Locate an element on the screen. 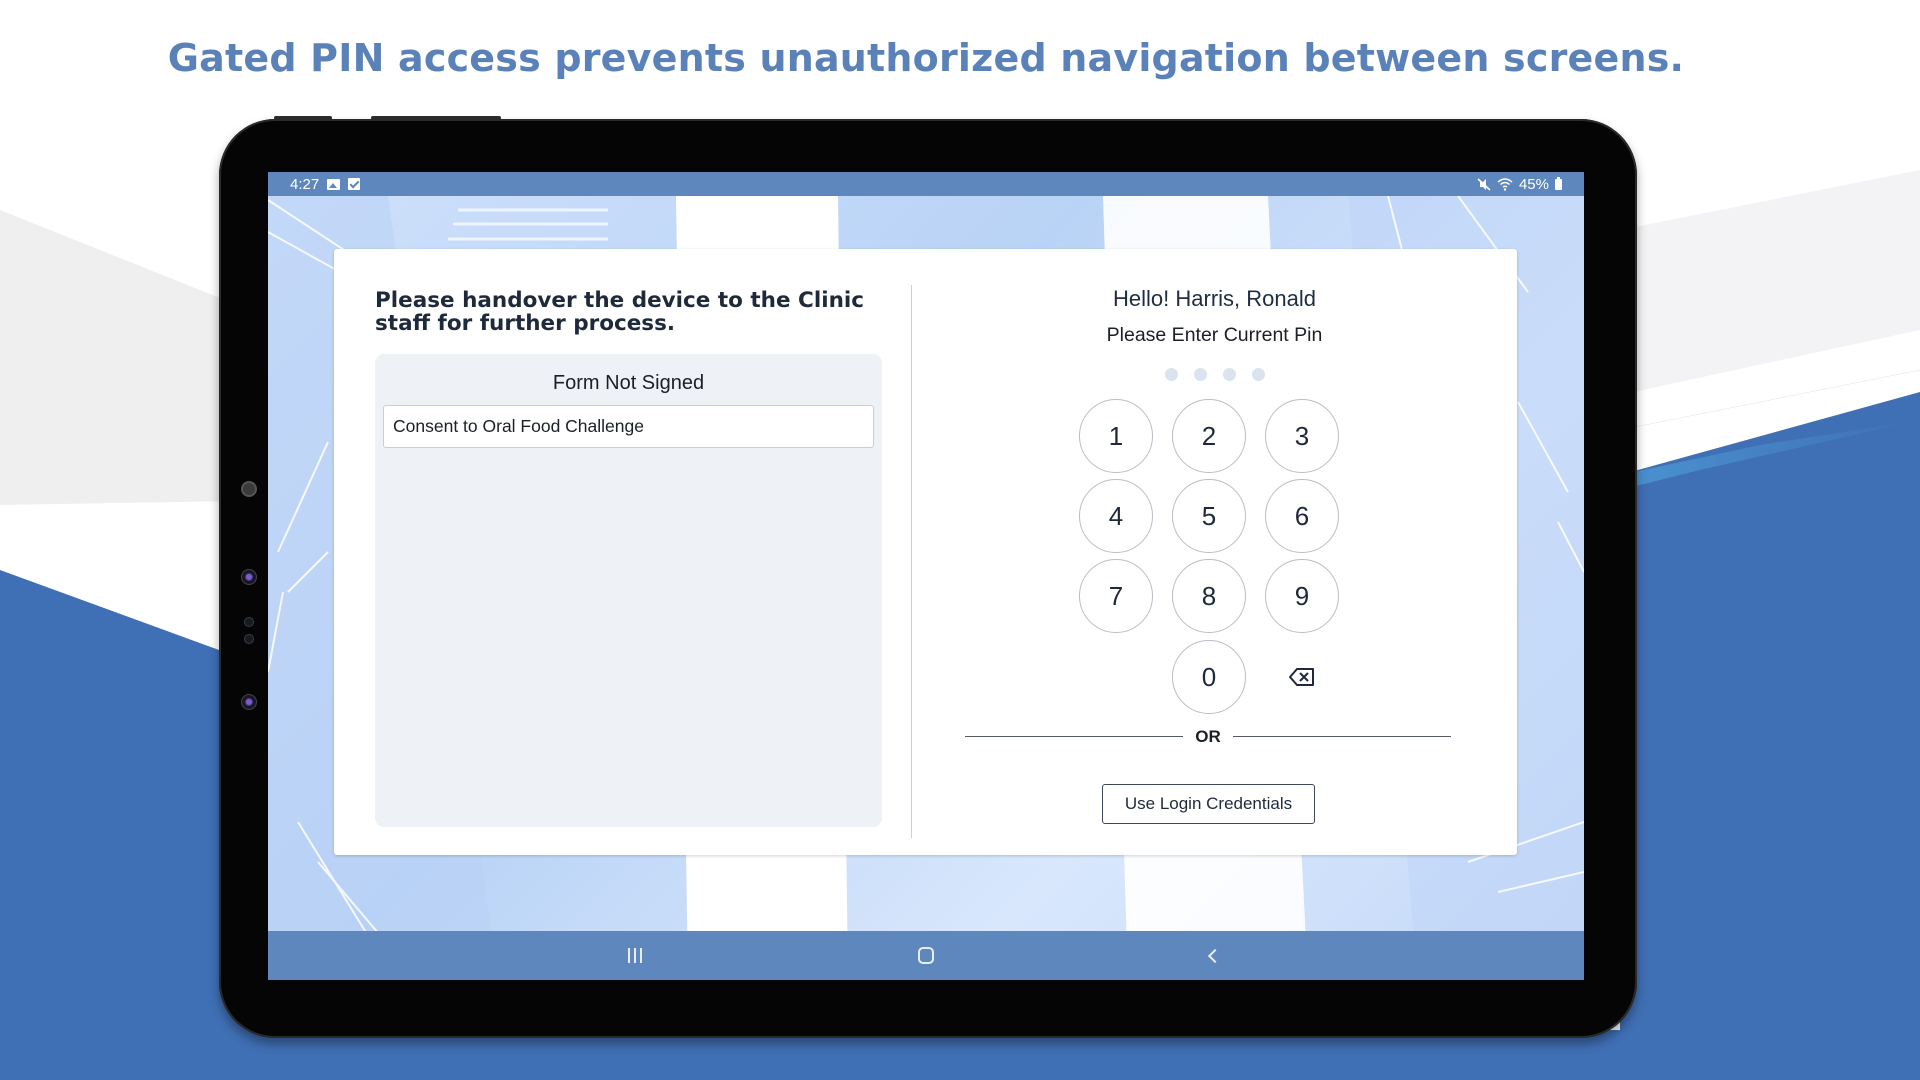 The height and width of the screenshot is (1080, 1920). keypad-key-7: 7 is located at coordinates (1116, 596).